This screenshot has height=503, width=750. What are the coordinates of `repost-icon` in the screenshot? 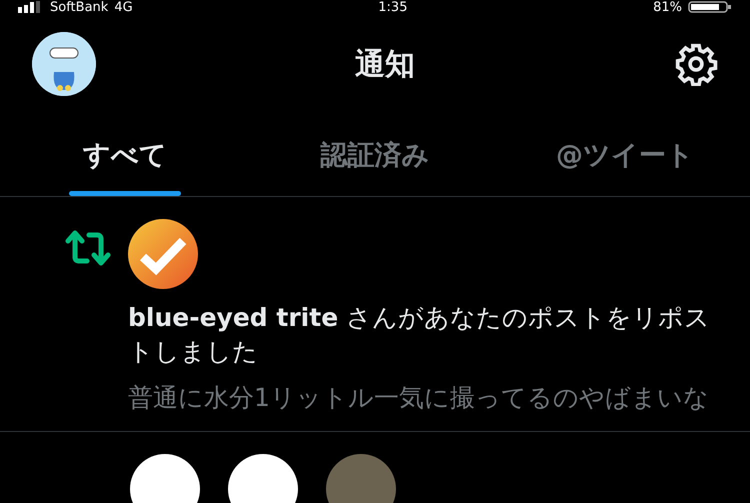 It's located at (88, 248).